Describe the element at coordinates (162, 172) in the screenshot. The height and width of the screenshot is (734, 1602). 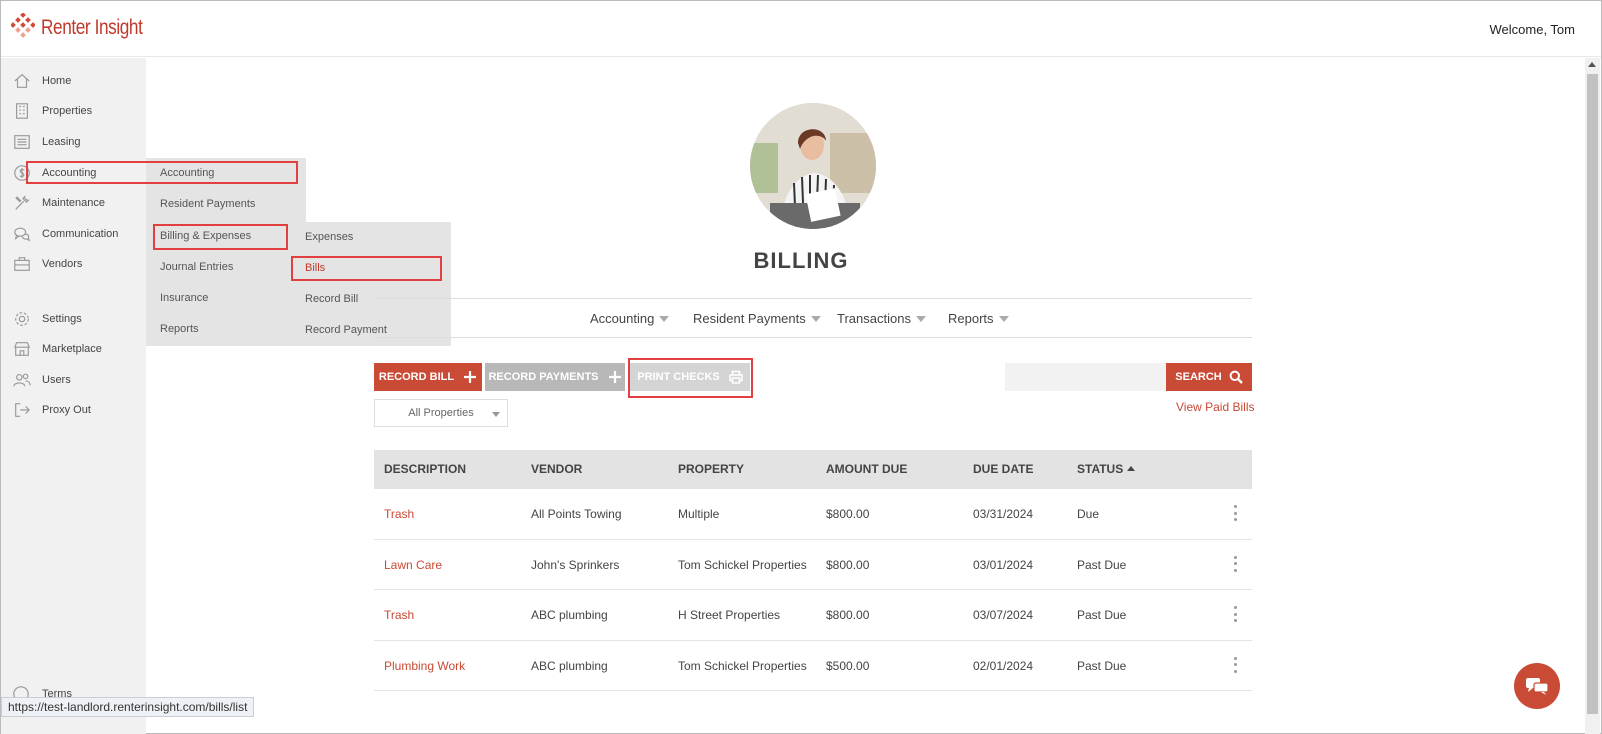
I see `highlight-box-accounting` at that location.